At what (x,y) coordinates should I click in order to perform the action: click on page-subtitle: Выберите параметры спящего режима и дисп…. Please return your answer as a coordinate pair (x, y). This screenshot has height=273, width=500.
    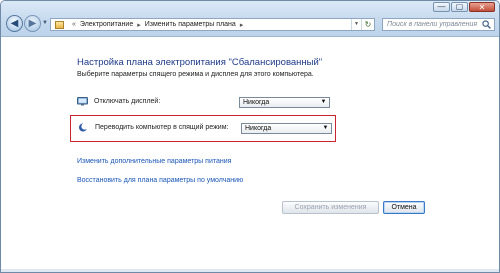
    Looking at the image, I should click on (195, 74).